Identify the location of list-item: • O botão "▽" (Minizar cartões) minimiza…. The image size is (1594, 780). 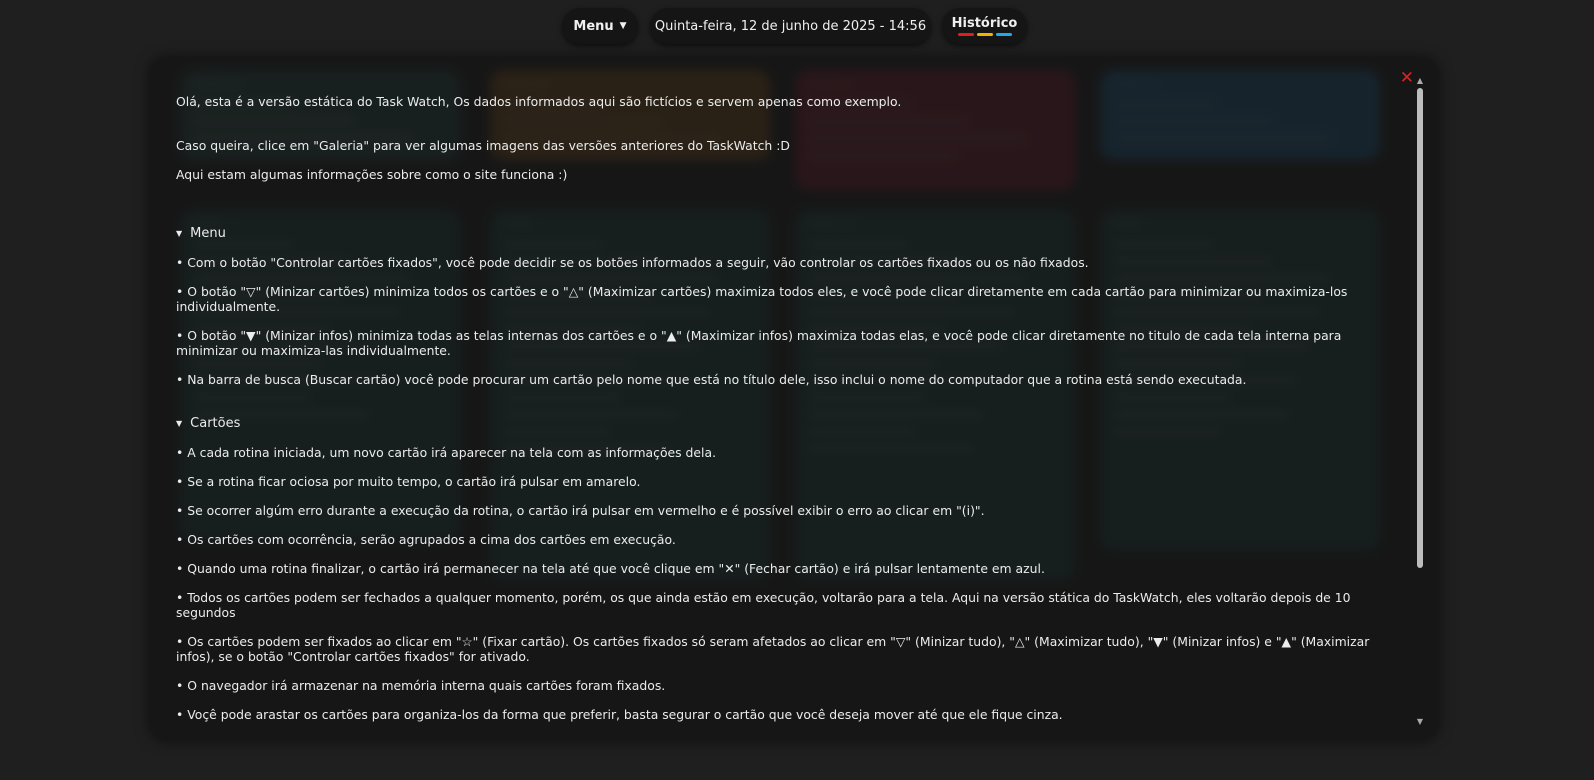
(762, 299).